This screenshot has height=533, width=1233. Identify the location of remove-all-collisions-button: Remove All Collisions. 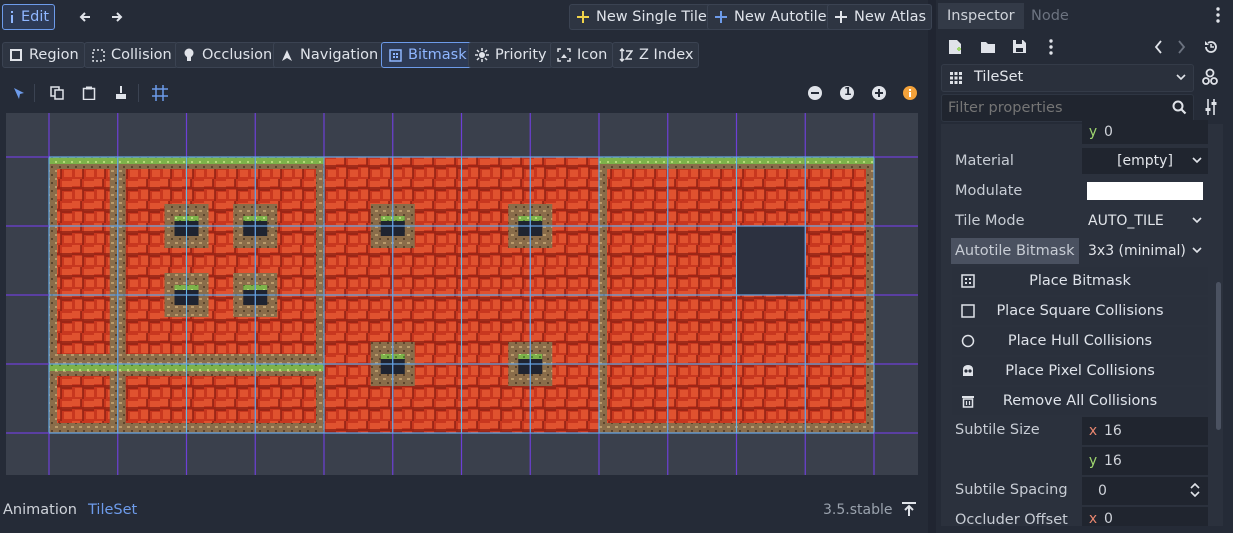
(1080, 401).